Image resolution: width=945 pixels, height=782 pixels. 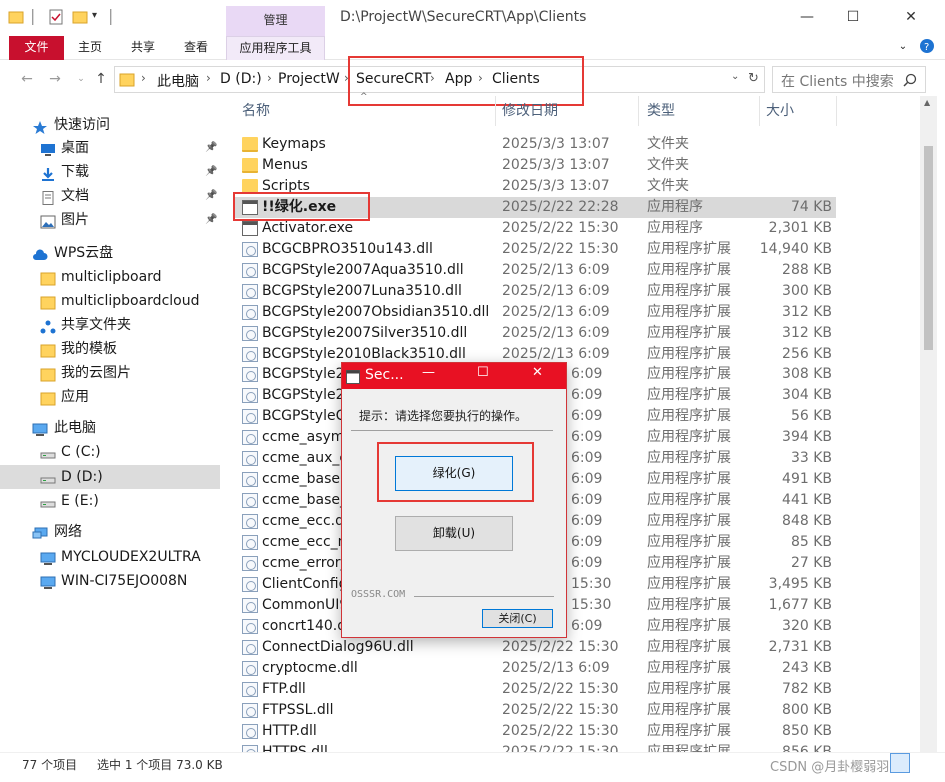 I want to click on dialog-title-bar: Sec... — ☐ ✕, so click(x=454, y=376).